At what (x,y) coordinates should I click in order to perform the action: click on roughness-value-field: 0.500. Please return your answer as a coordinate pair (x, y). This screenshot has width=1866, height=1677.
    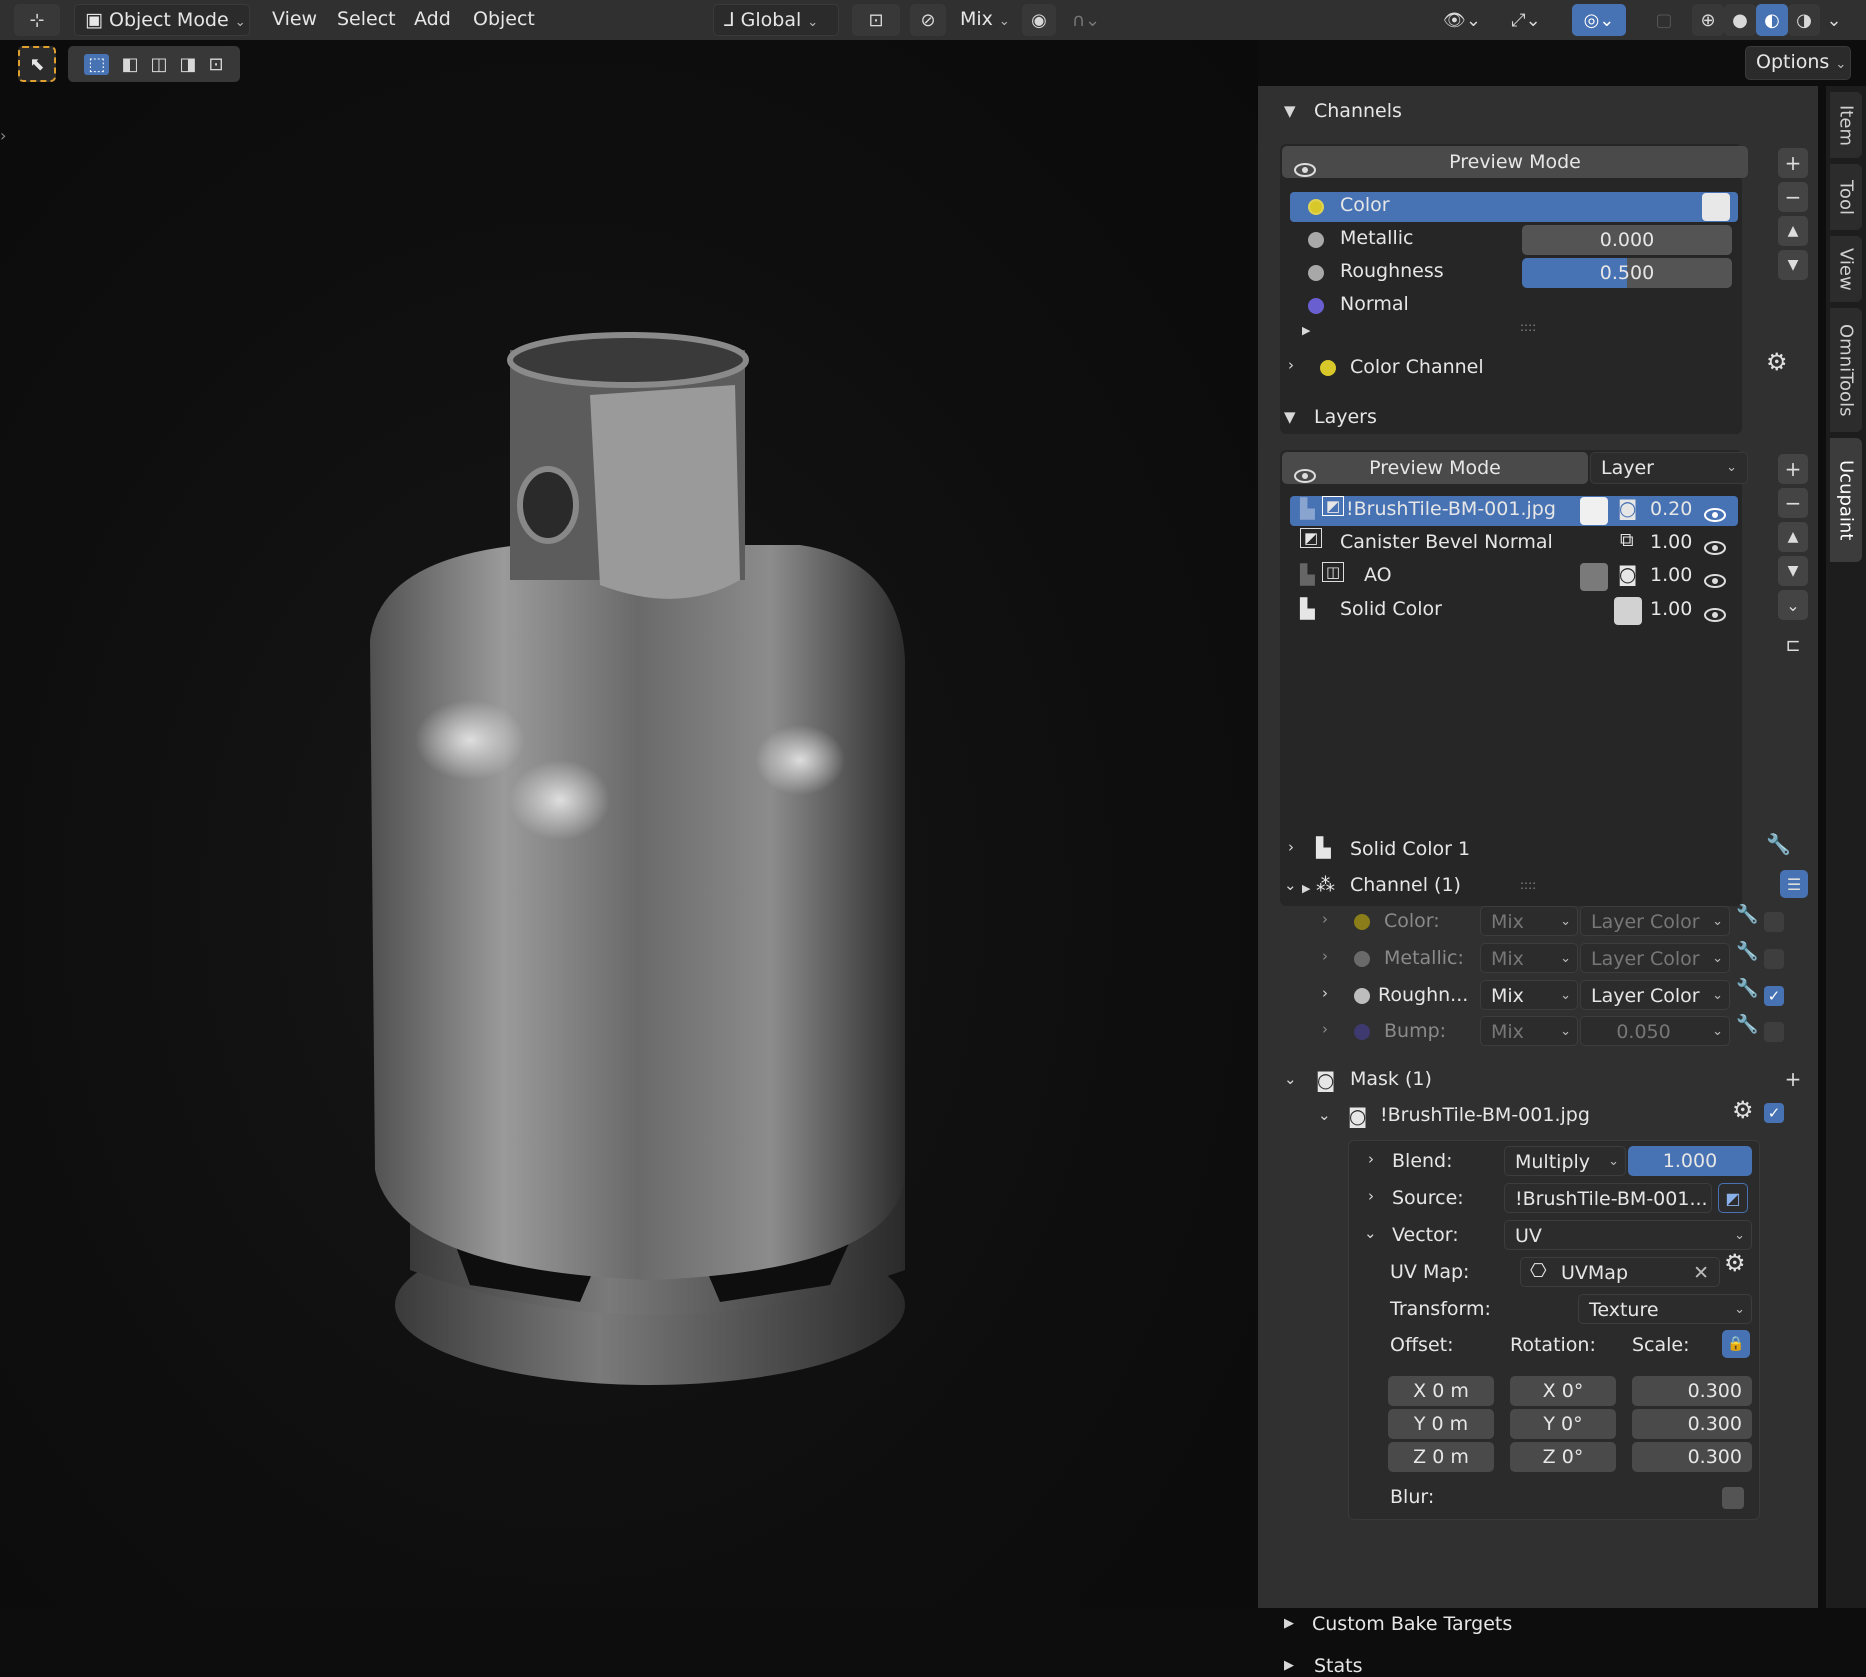
    Looking at the image, I should click on (1627, 273).